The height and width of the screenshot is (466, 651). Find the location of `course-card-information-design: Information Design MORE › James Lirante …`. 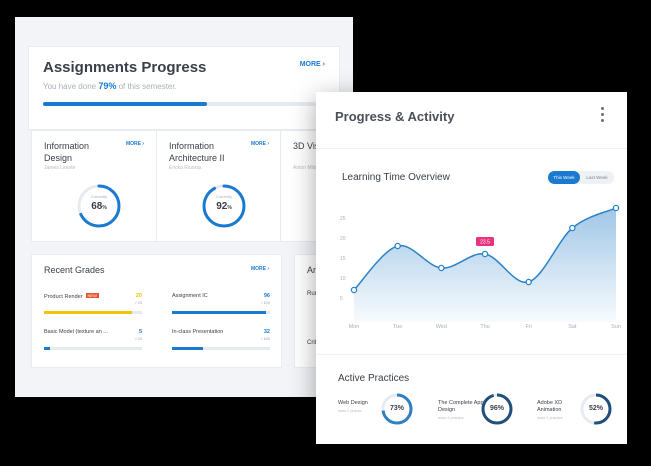

course-card-information-design: Information Design MORE › James Lirante … is located at coordinates (94, 186).